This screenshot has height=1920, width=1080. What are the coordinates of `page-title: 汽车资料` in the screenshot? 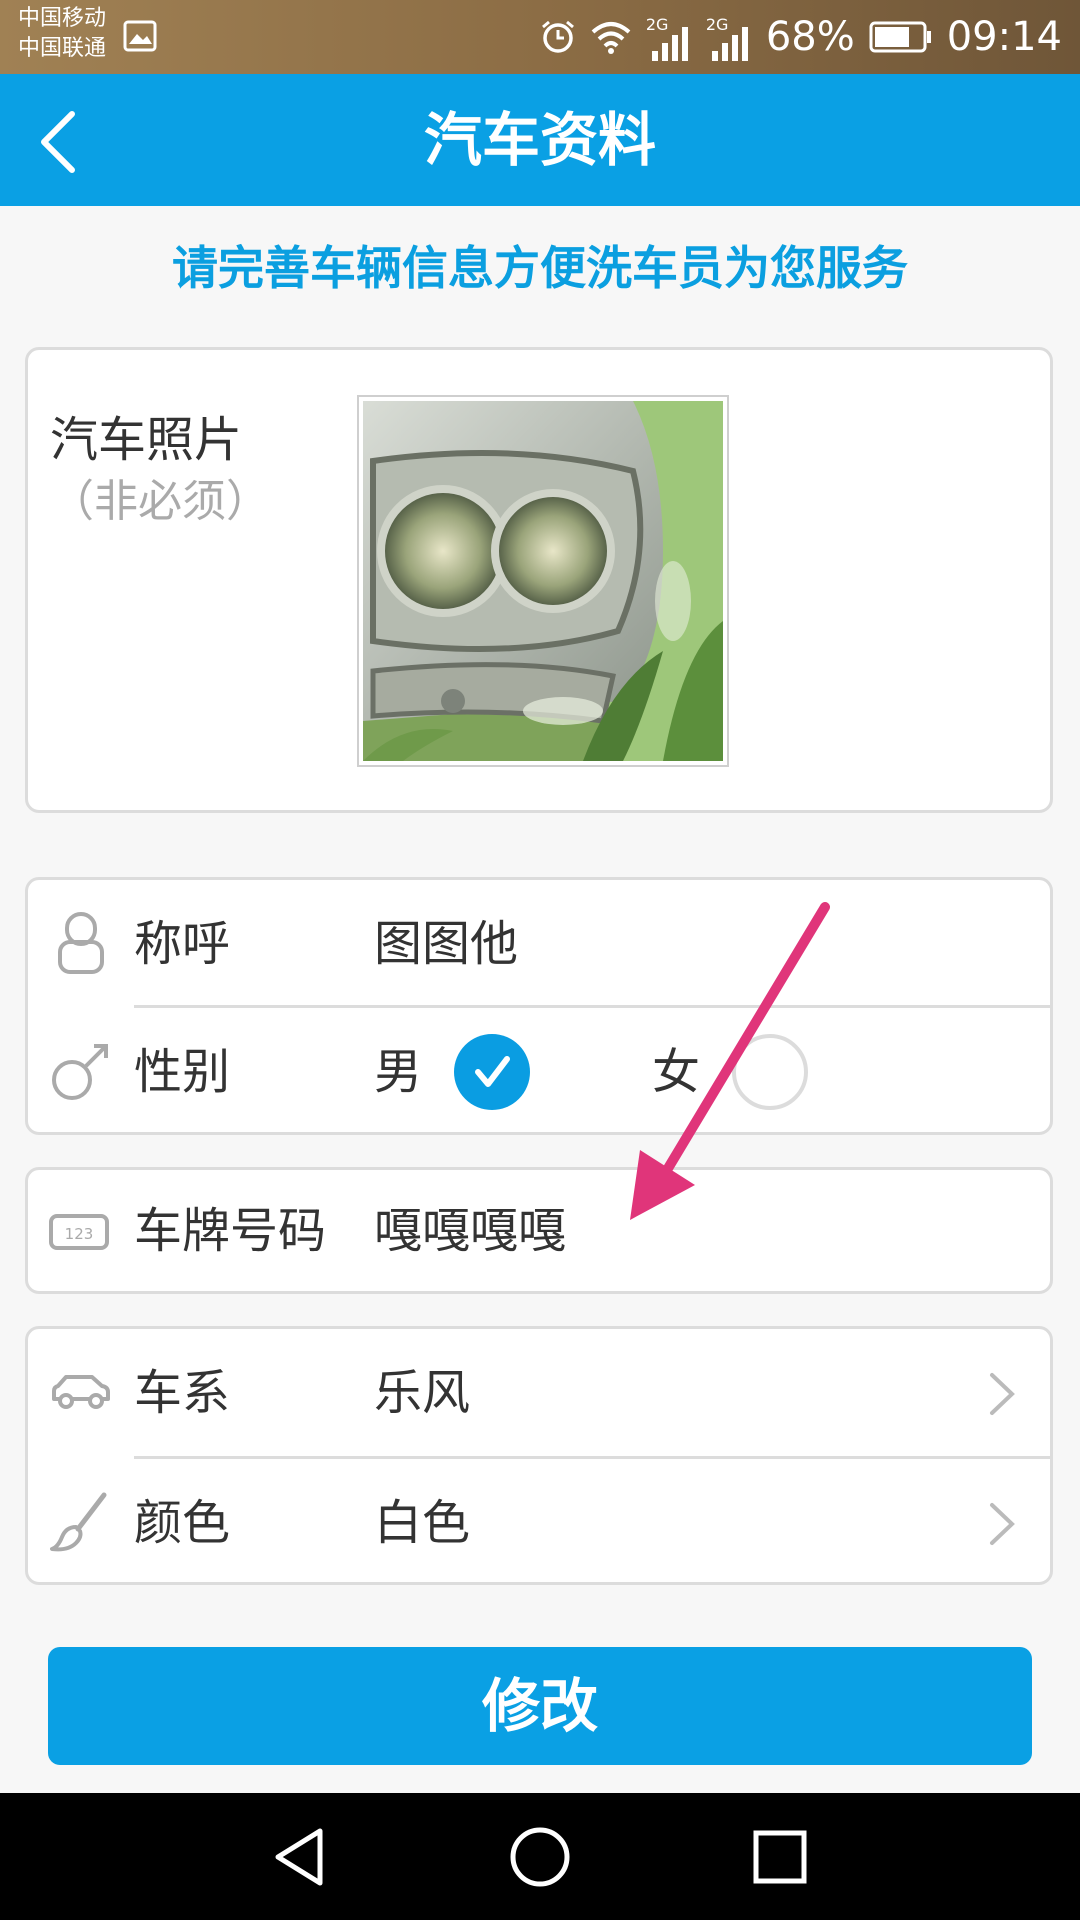 It's located at (539, 140).